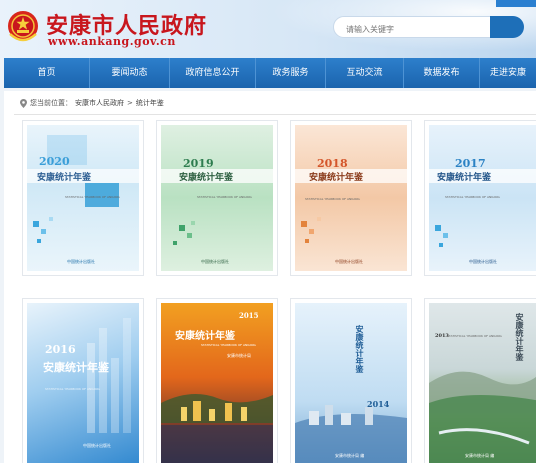 Image resolution: width=536 pixels, height=463 pixels. What do you see at coordinates (23, 103) in the screenshot?
I see `location-pin-icon` at bounding box center [23, 103].